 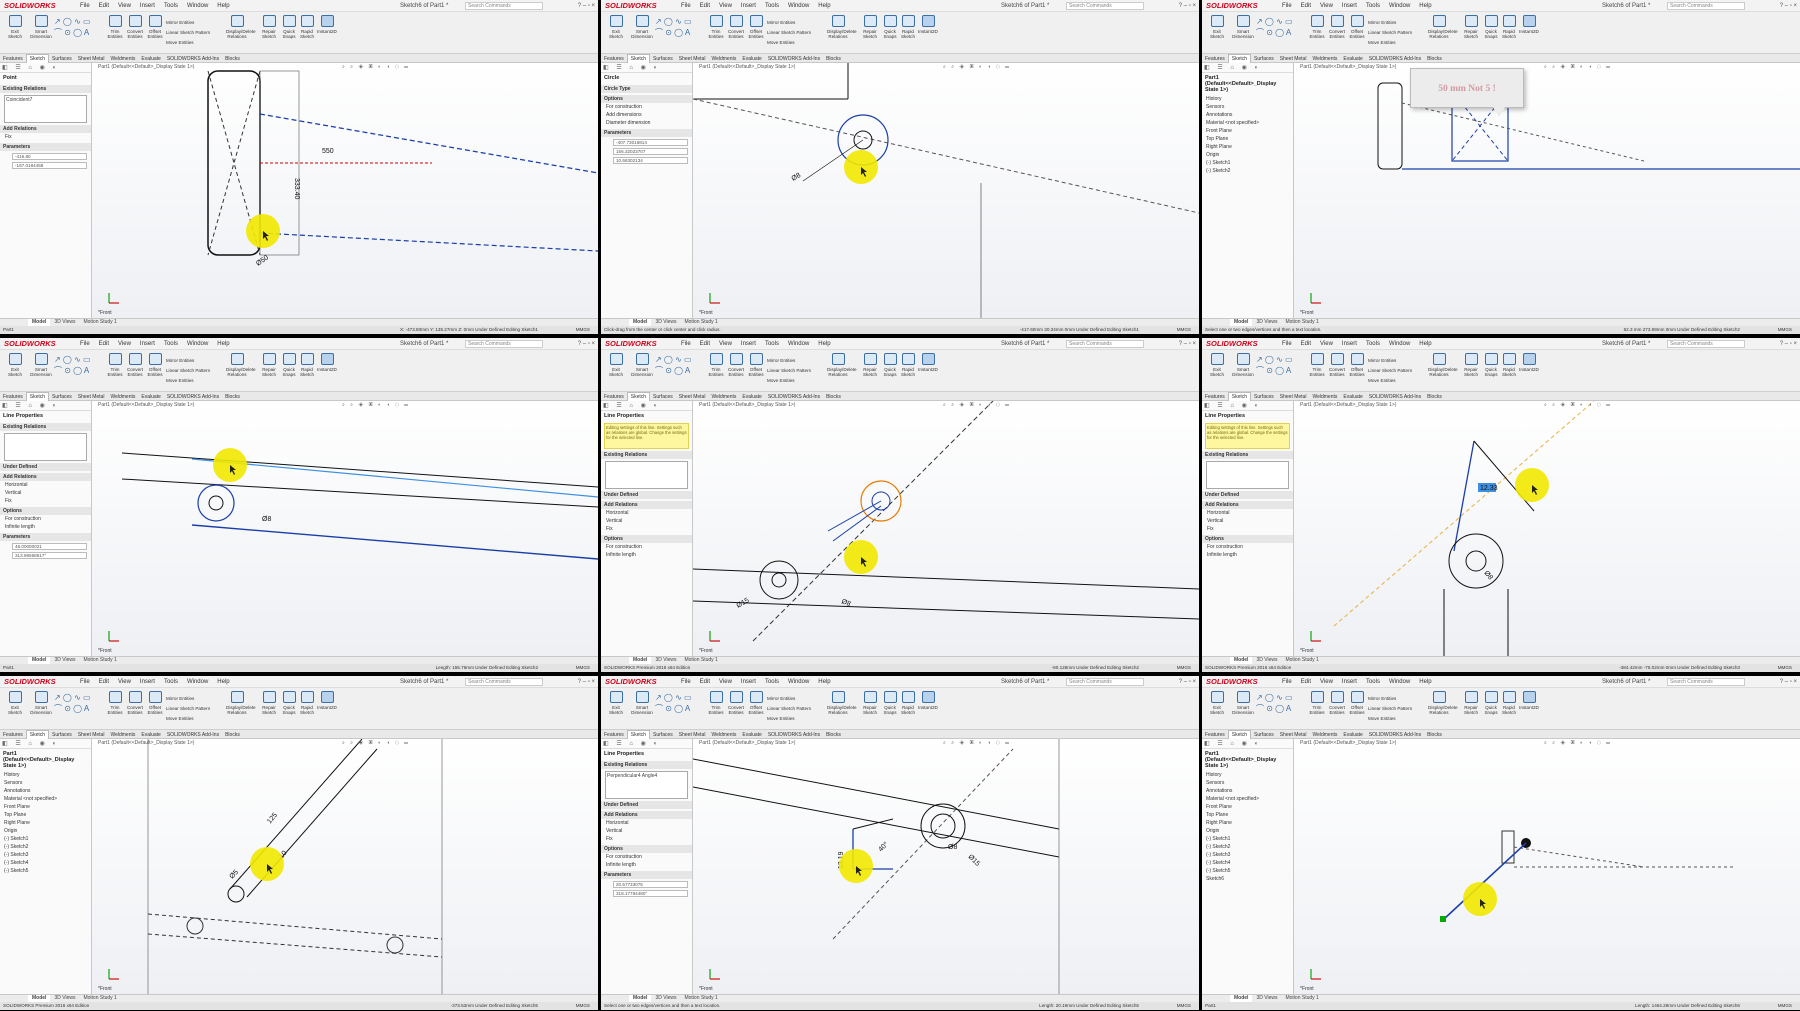 I want to click on option-checkbox: Infinite length, so click(x=1247, y=555).